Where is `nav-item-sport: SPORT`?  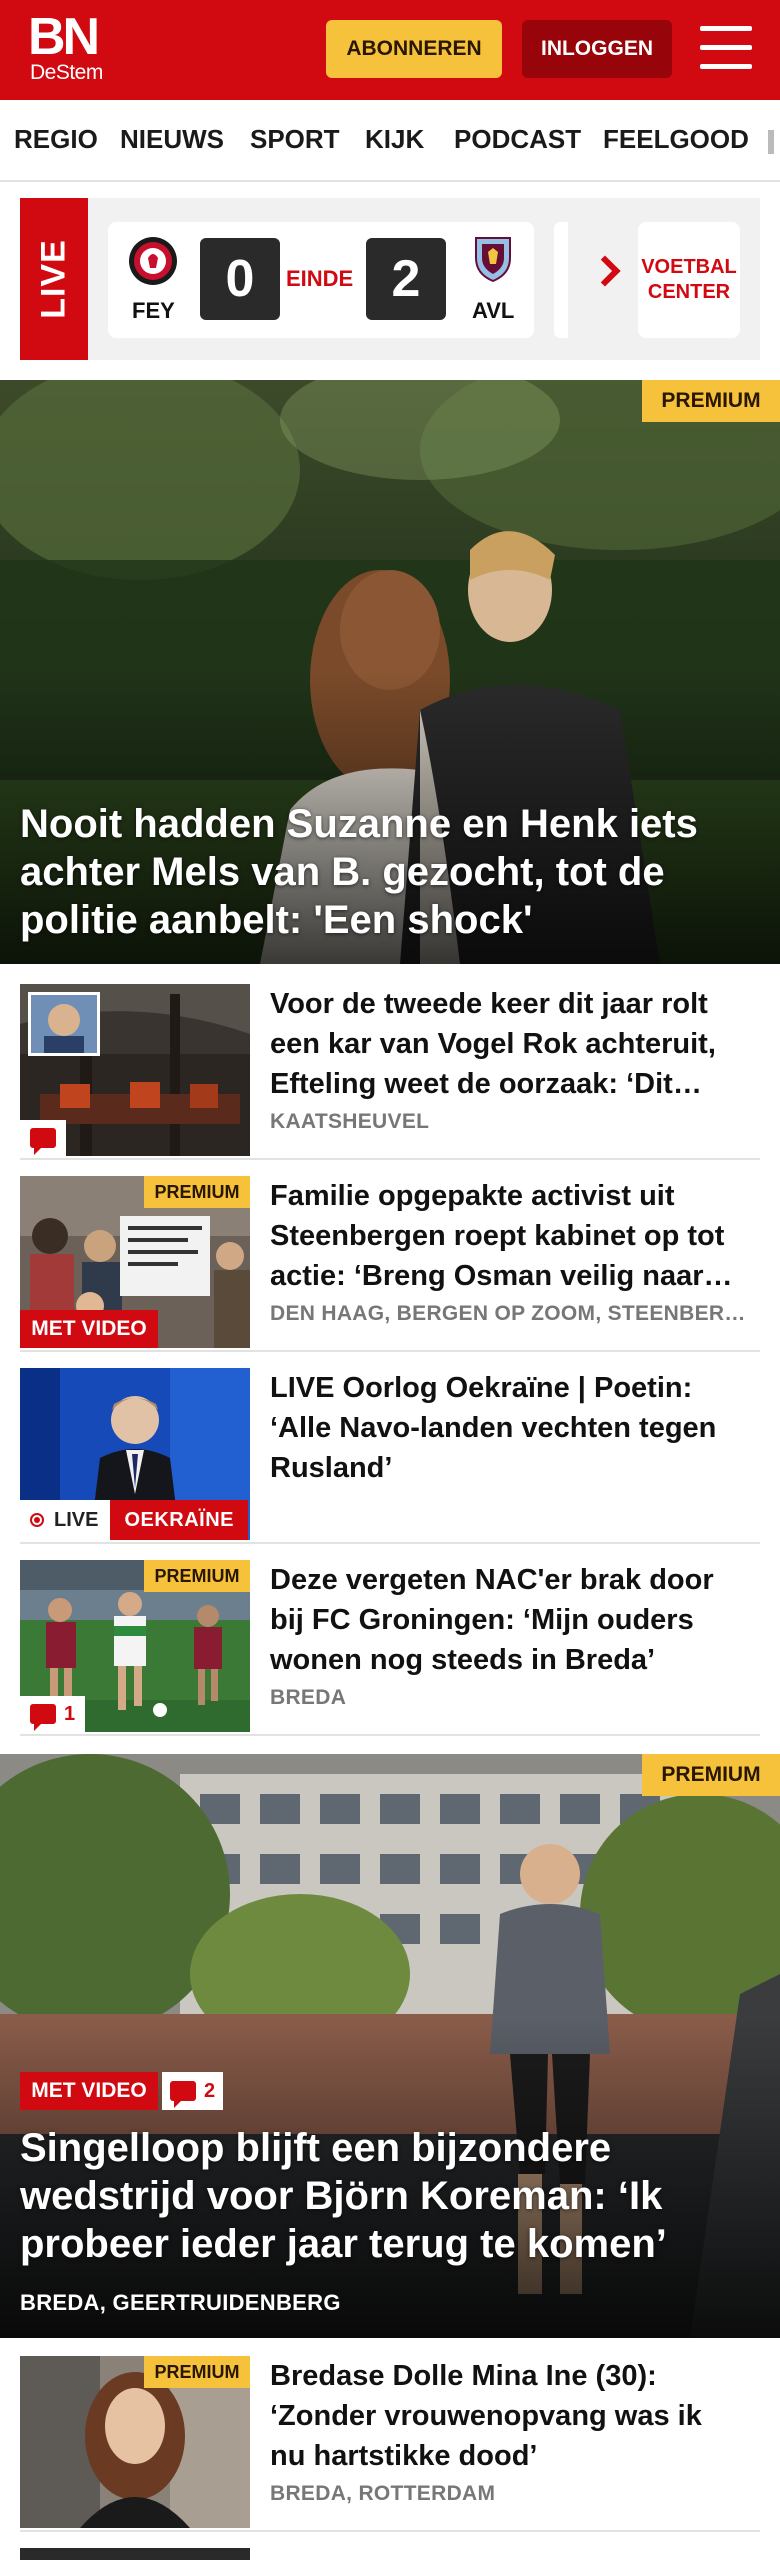 nav-item-sport: SPORT is located at coordinates (295, 139).